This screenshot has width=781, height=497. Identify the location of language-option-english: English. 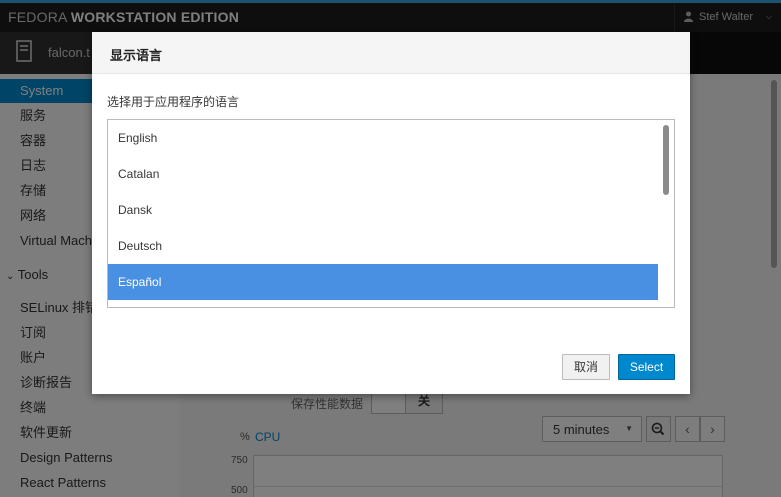
(383, 138).